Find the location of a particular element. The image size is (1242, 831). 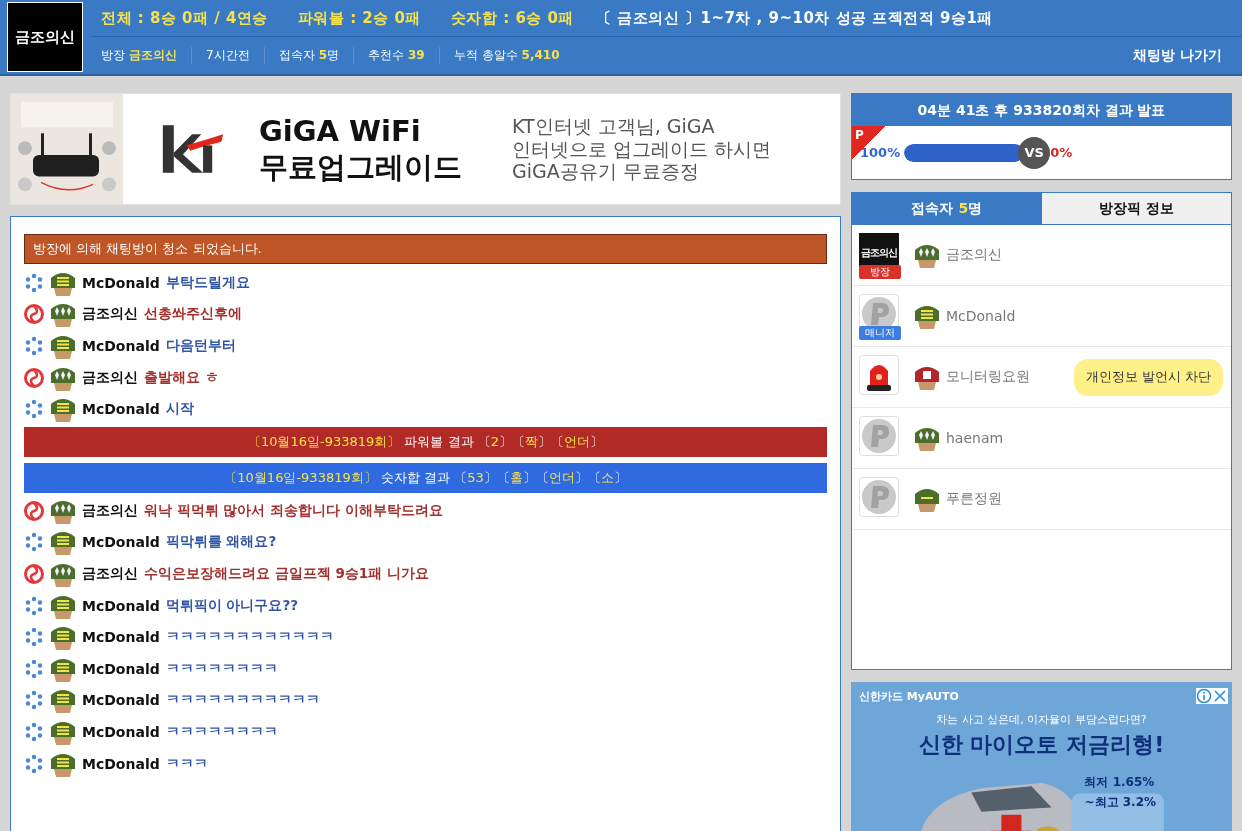

info-icon is located at coordinates (1204, 696).